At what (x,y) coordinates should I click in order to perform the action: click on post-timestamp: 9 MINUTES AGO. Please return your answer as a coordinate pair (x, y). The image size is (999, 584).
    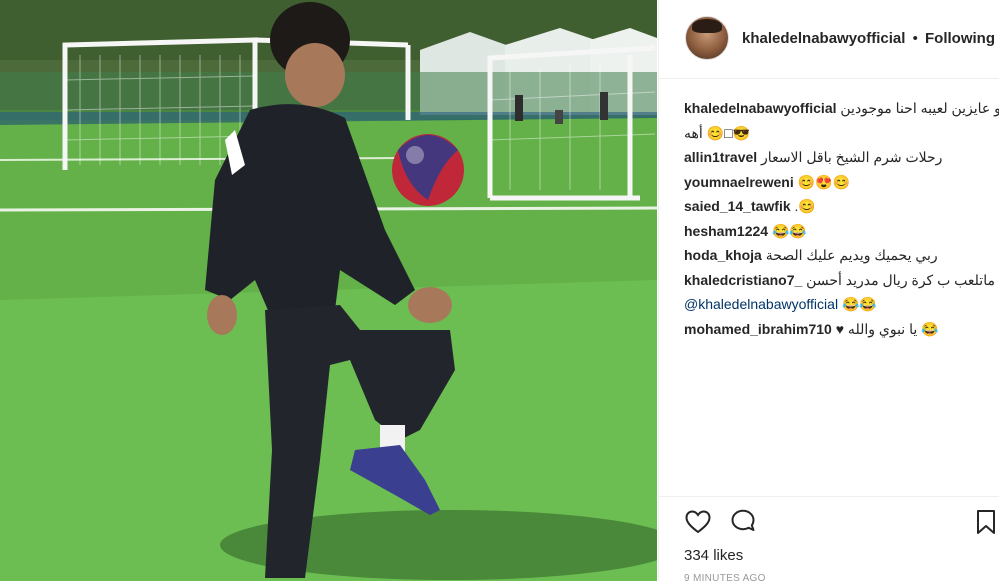
    Looking at the image, I should click on (725, 578).